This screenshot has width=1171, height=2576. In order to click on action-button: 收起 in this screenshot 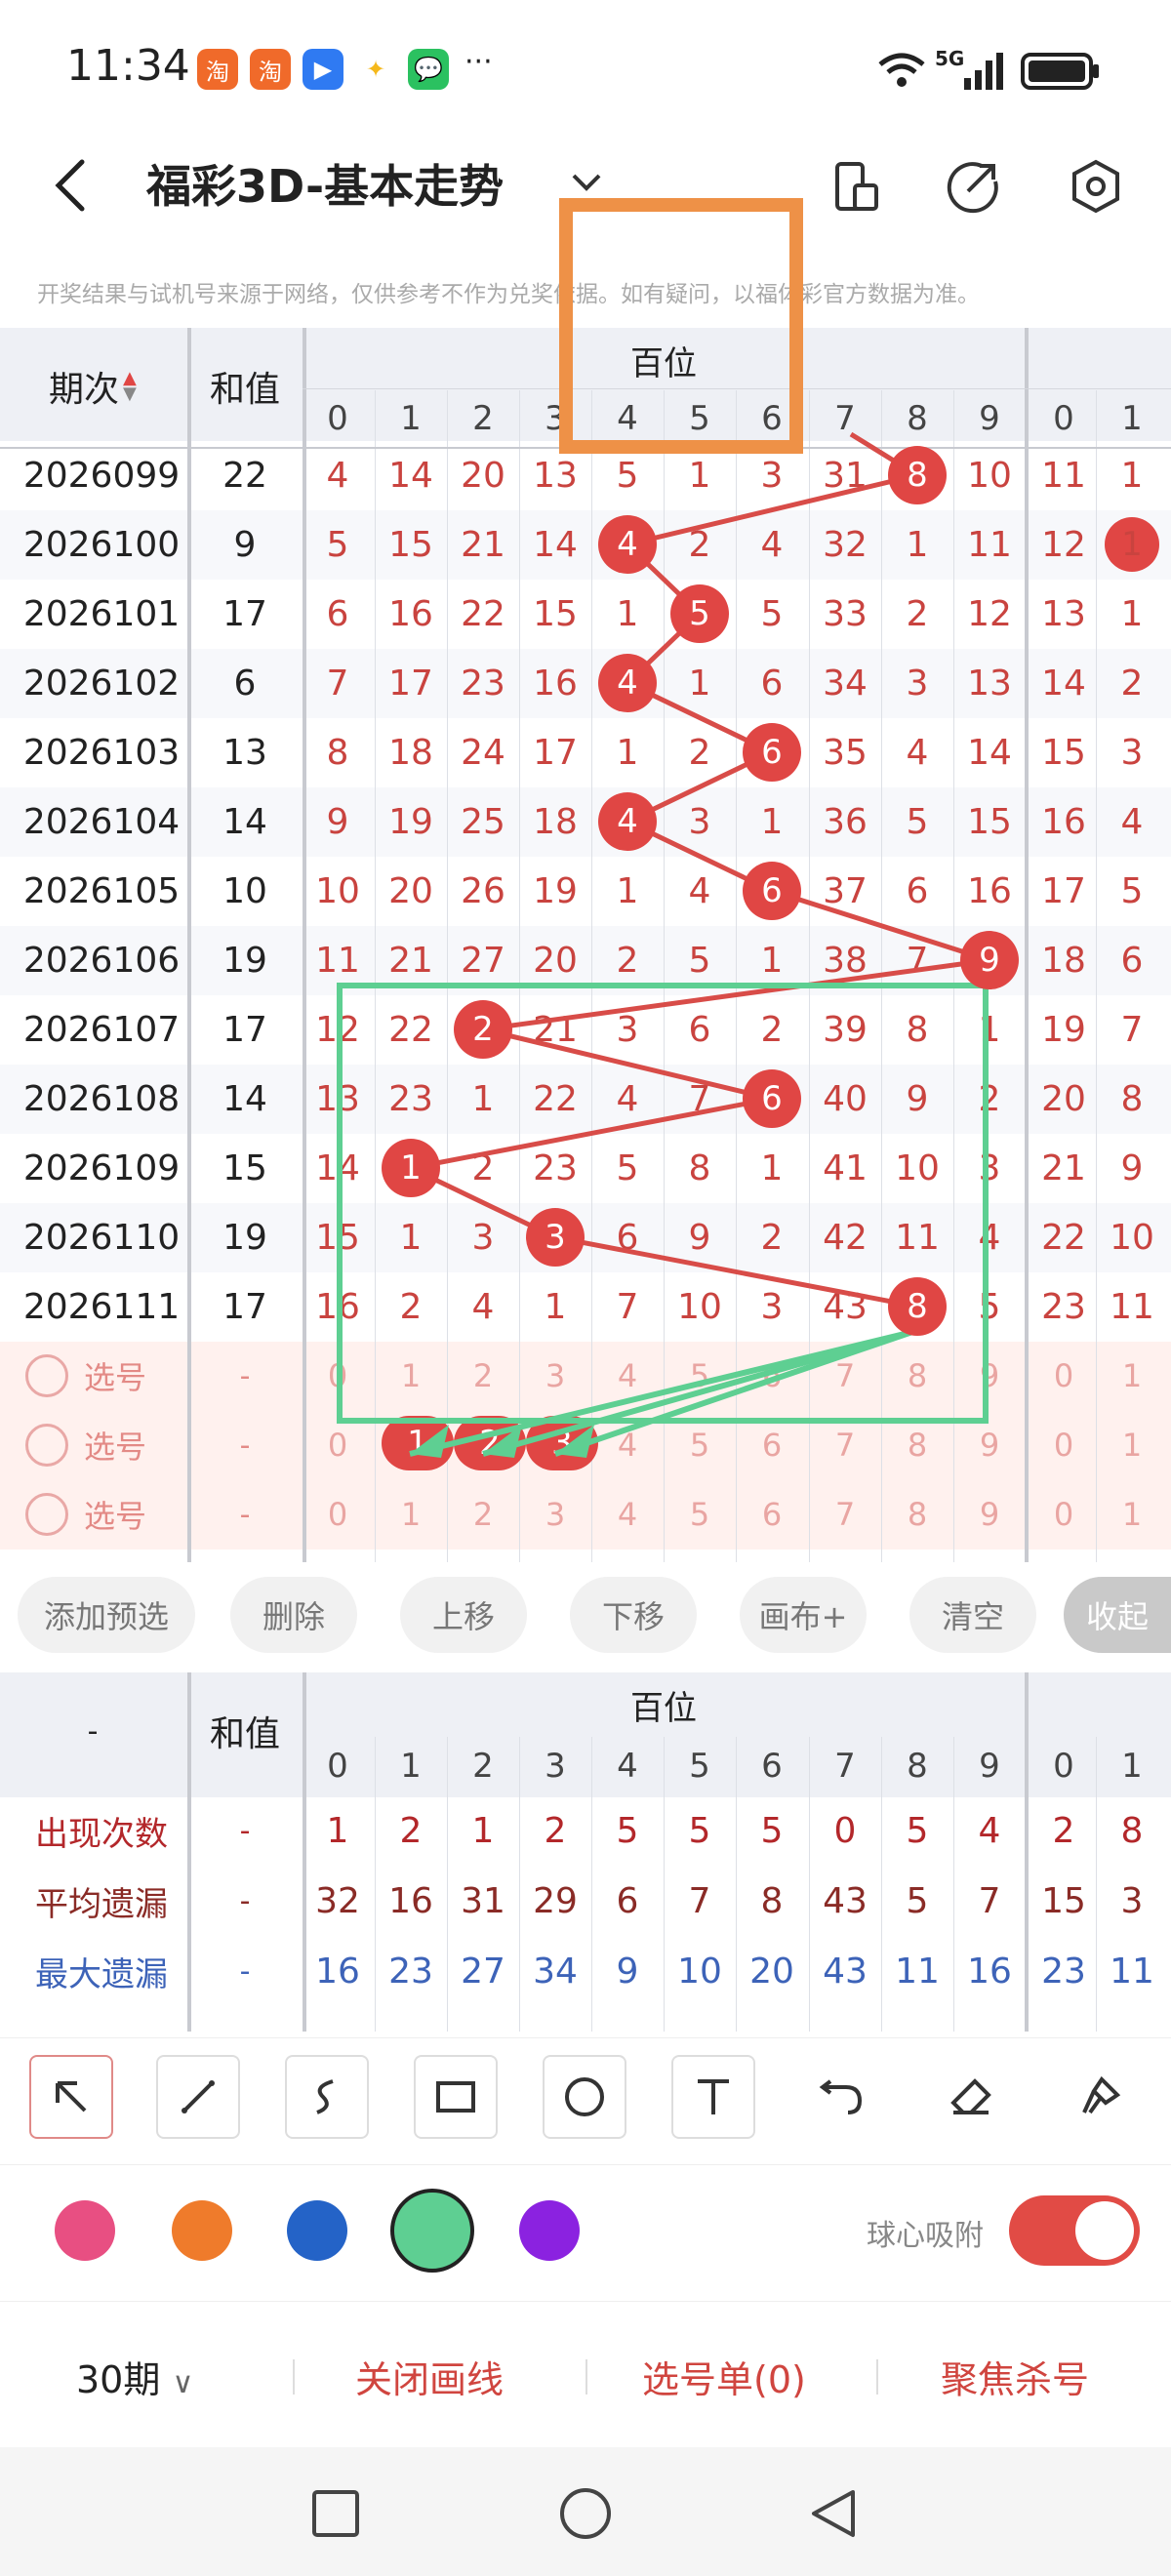, I will do `click(1117, 1615)`.